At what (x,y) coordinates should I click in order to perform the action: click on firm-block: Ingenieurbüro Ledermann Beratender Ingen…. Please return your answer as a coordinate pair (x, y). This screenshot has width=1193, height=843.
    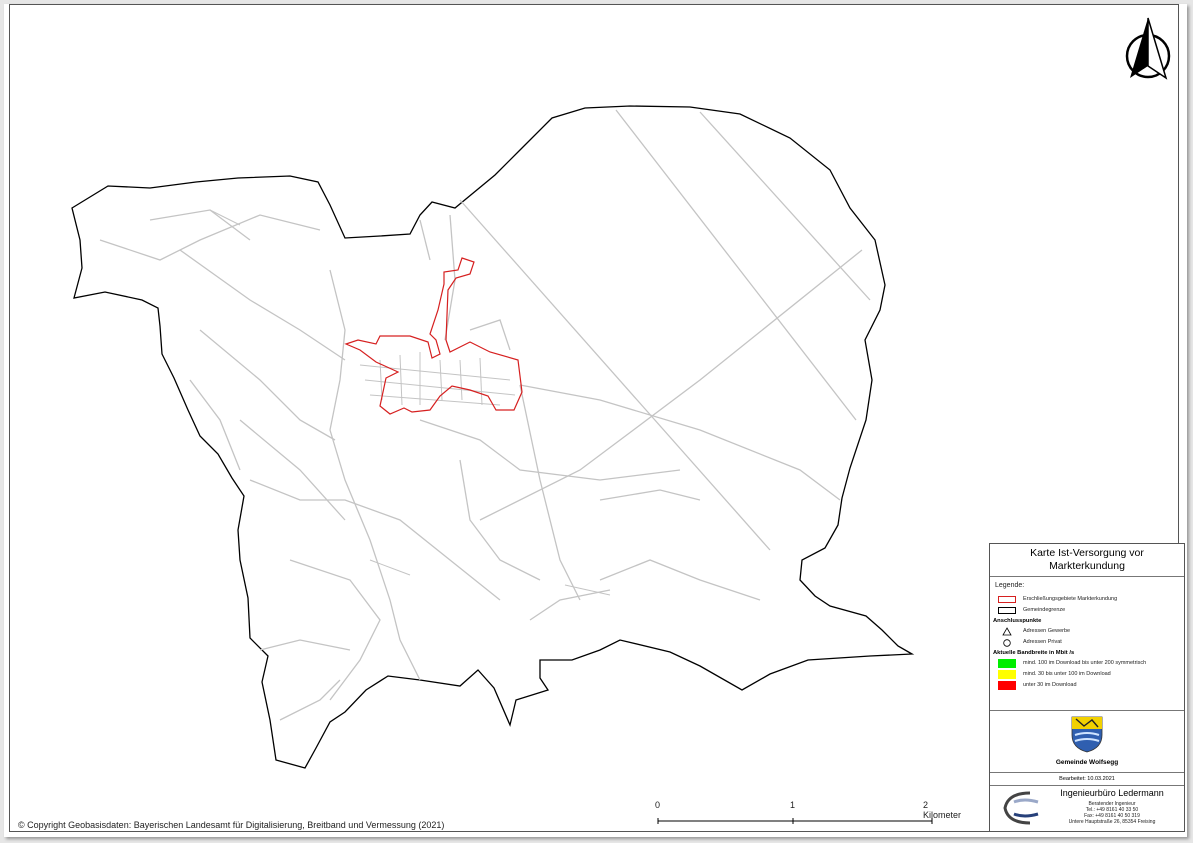
    Looking at the image, I should click on (1087, 808).